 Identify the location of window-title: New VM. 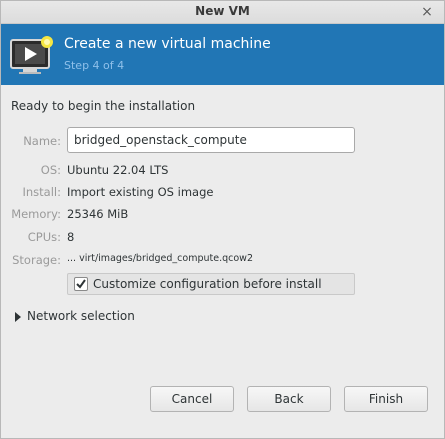
(222, 11).